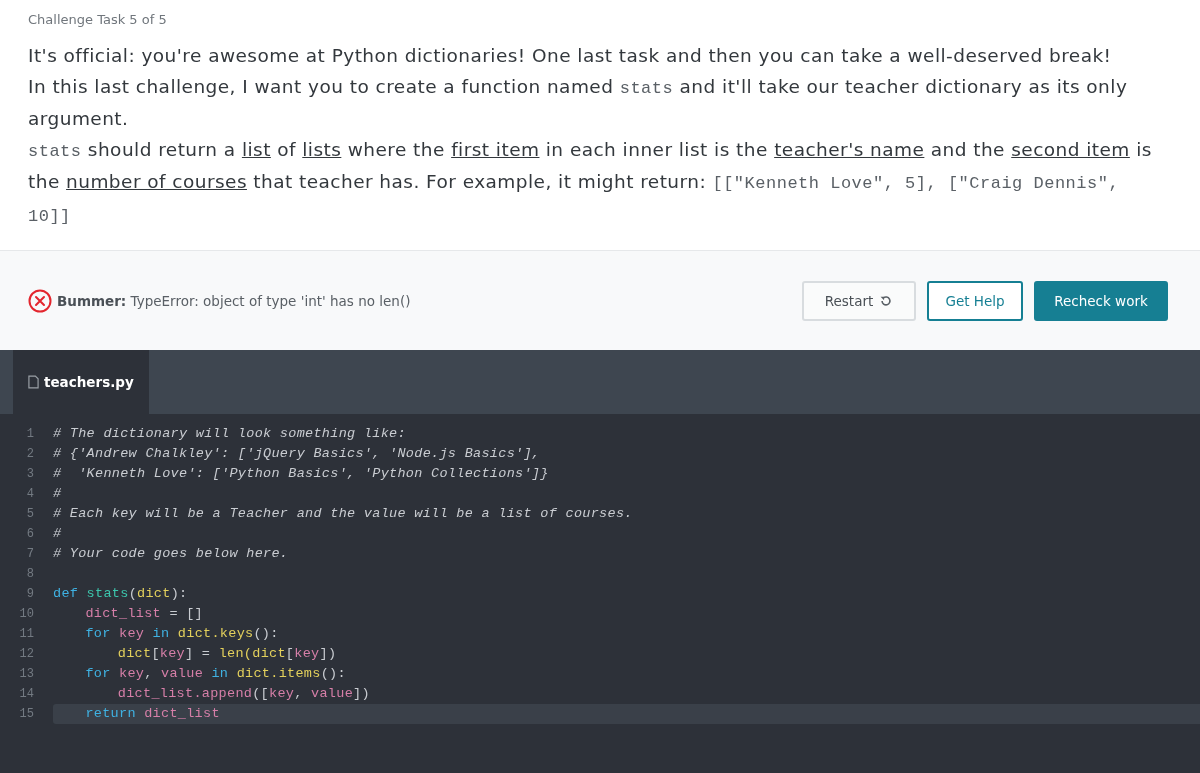 Image resolution: width=1200 pixels, height=773 pixels. What do you see at coordinates (30, 494) in the screenshot?
I see `line-number: 4` at bounding box center [30, 494].